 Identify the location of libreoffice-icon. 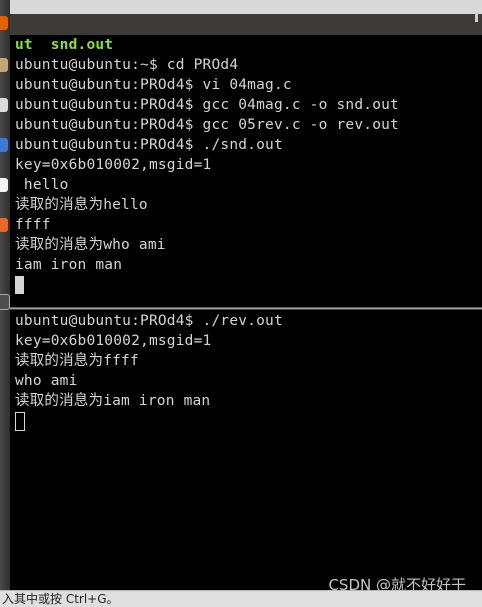
(4, 185).